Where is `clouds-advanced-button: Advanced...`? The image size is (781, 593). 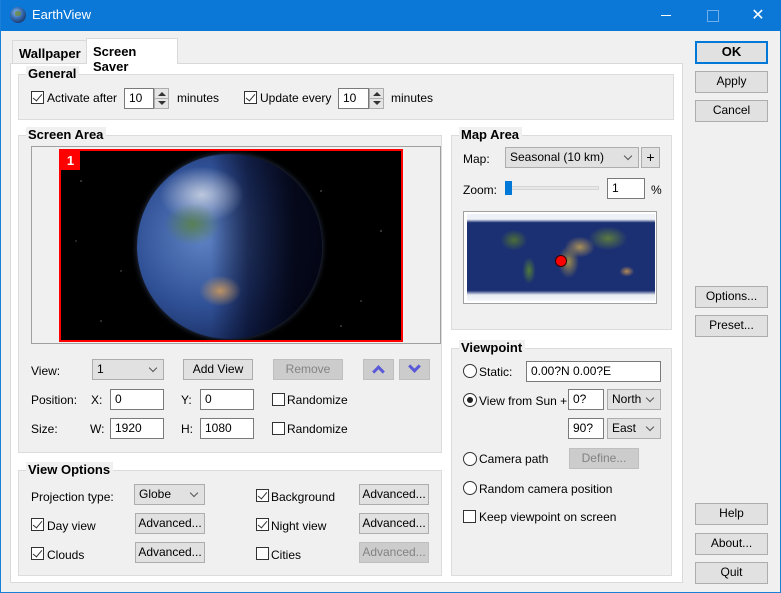
clouds-advanced-button: Advanced... is located at coordinates (170, 552).